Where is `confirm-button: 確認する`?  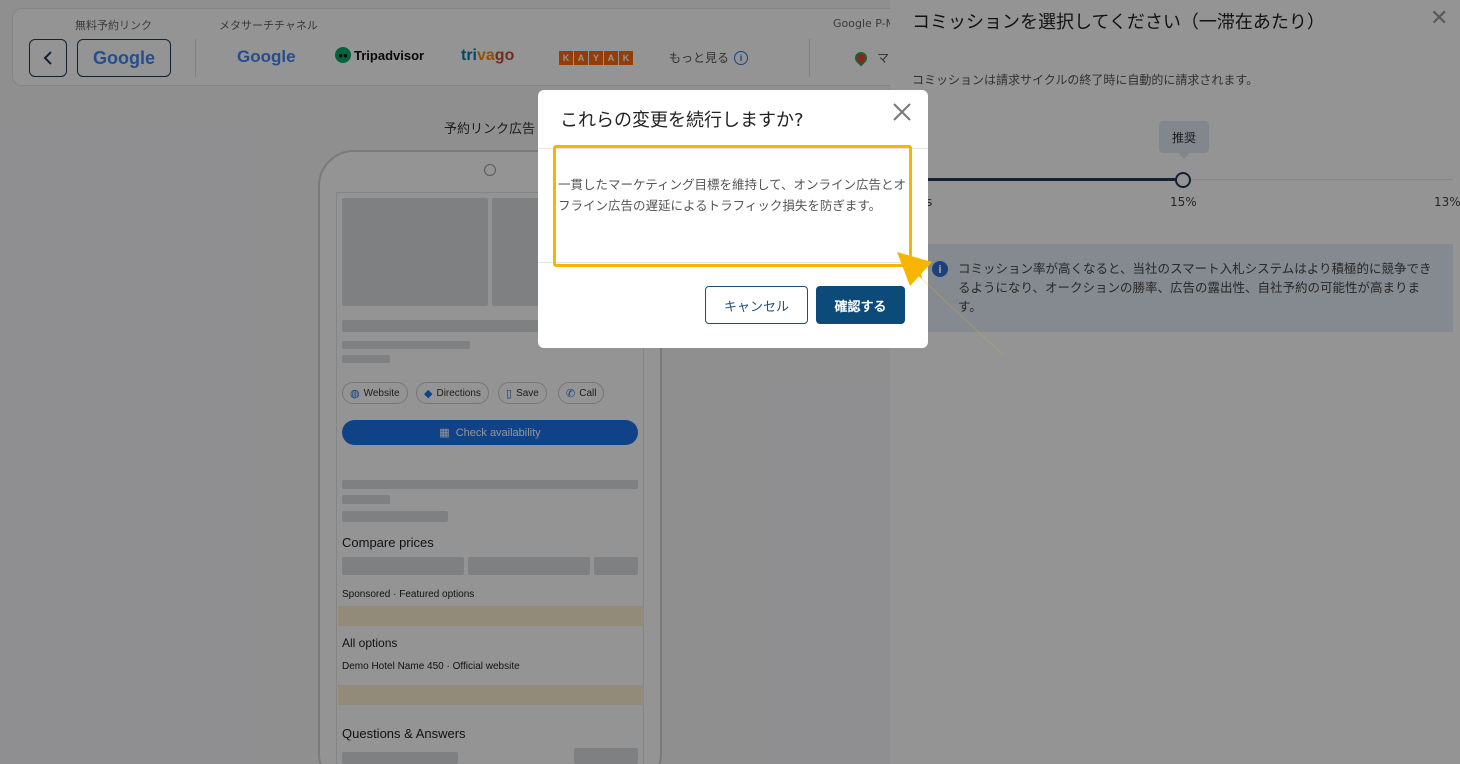 confirm-button: 確認する is located at coordinates (860, 305).